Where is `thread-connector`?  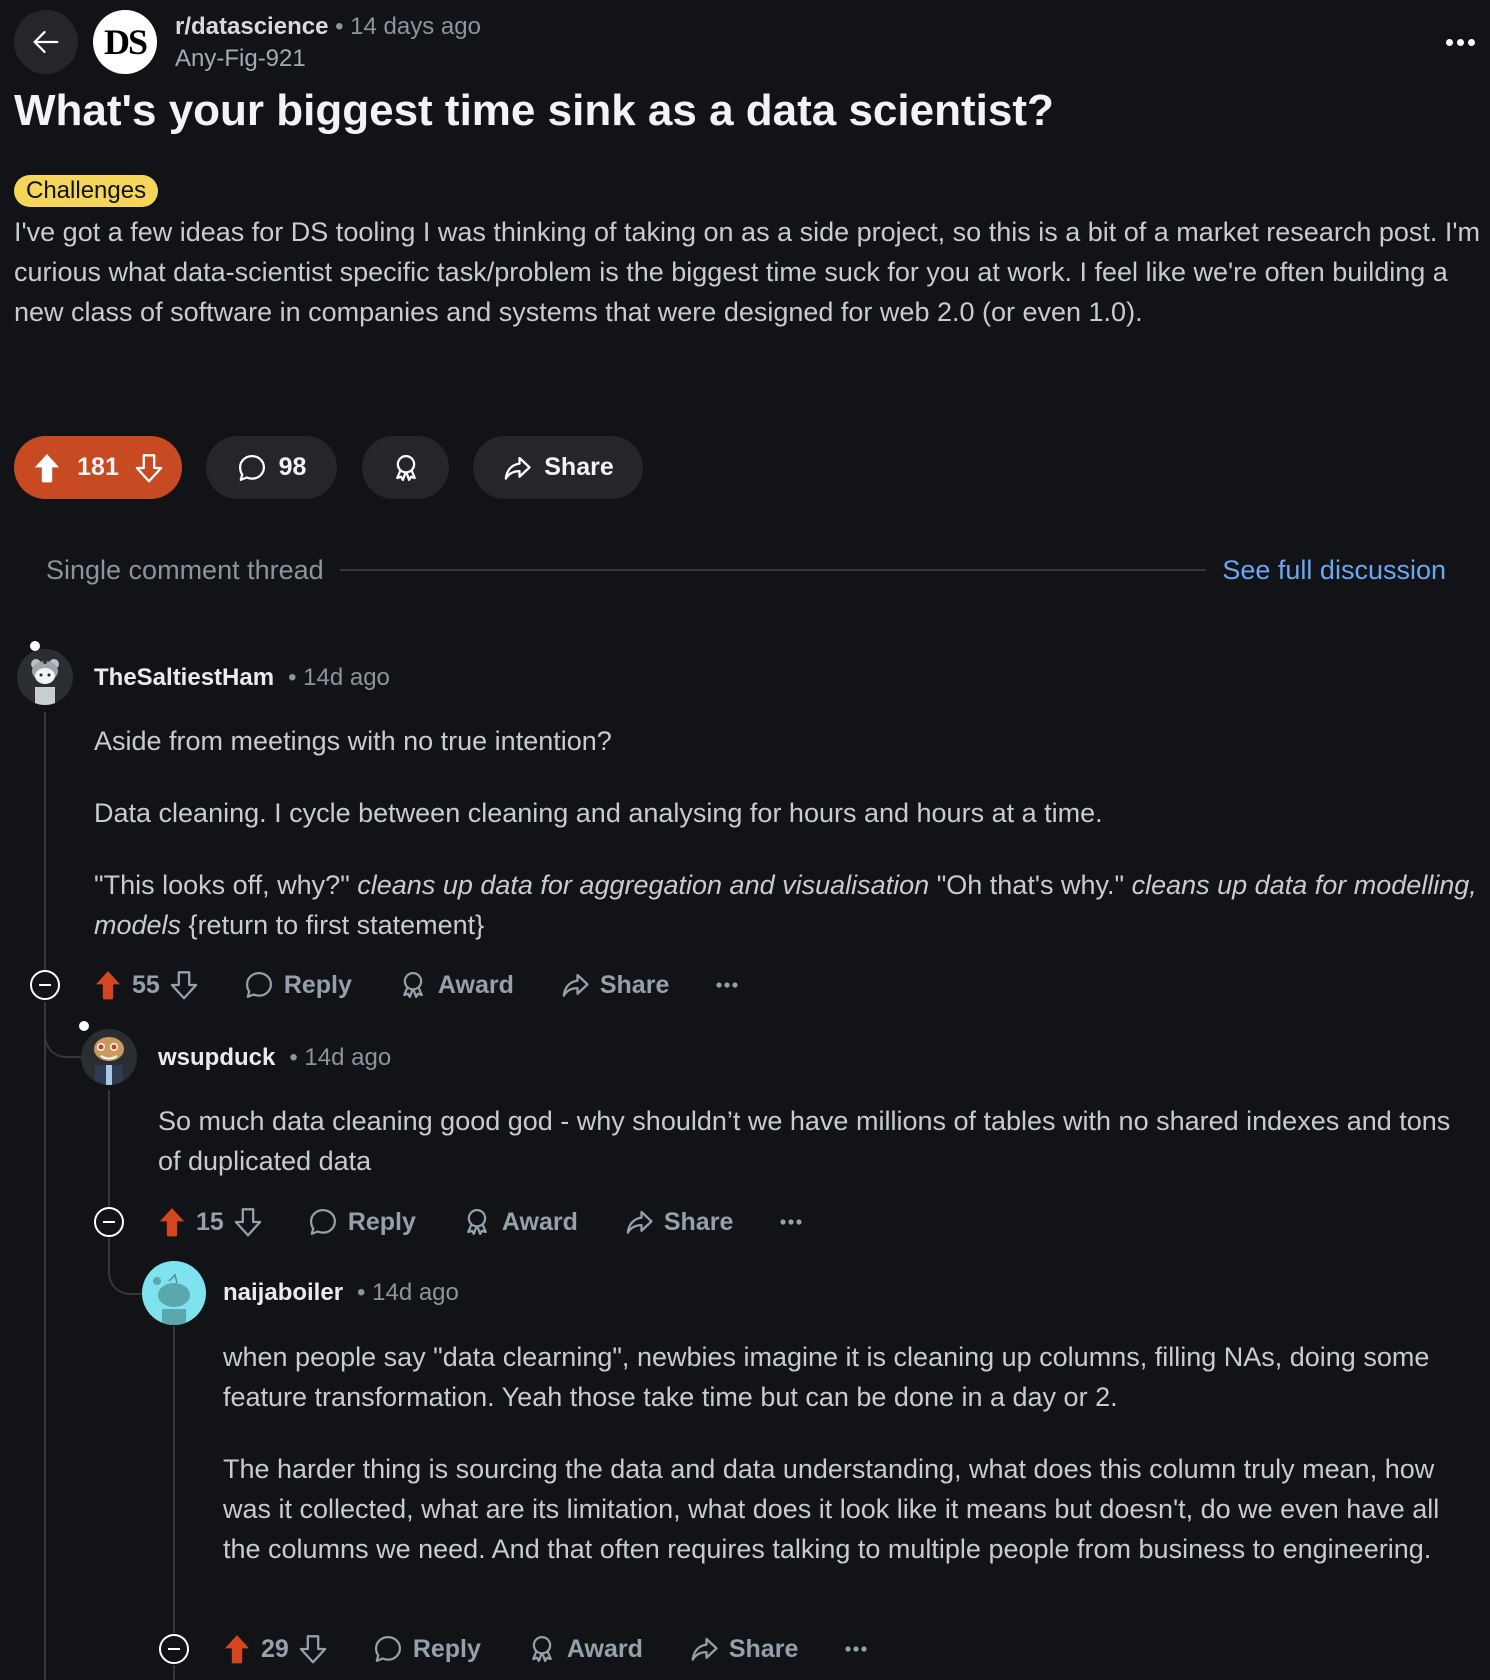
thread-connector is located at coordinates (127, 1266).